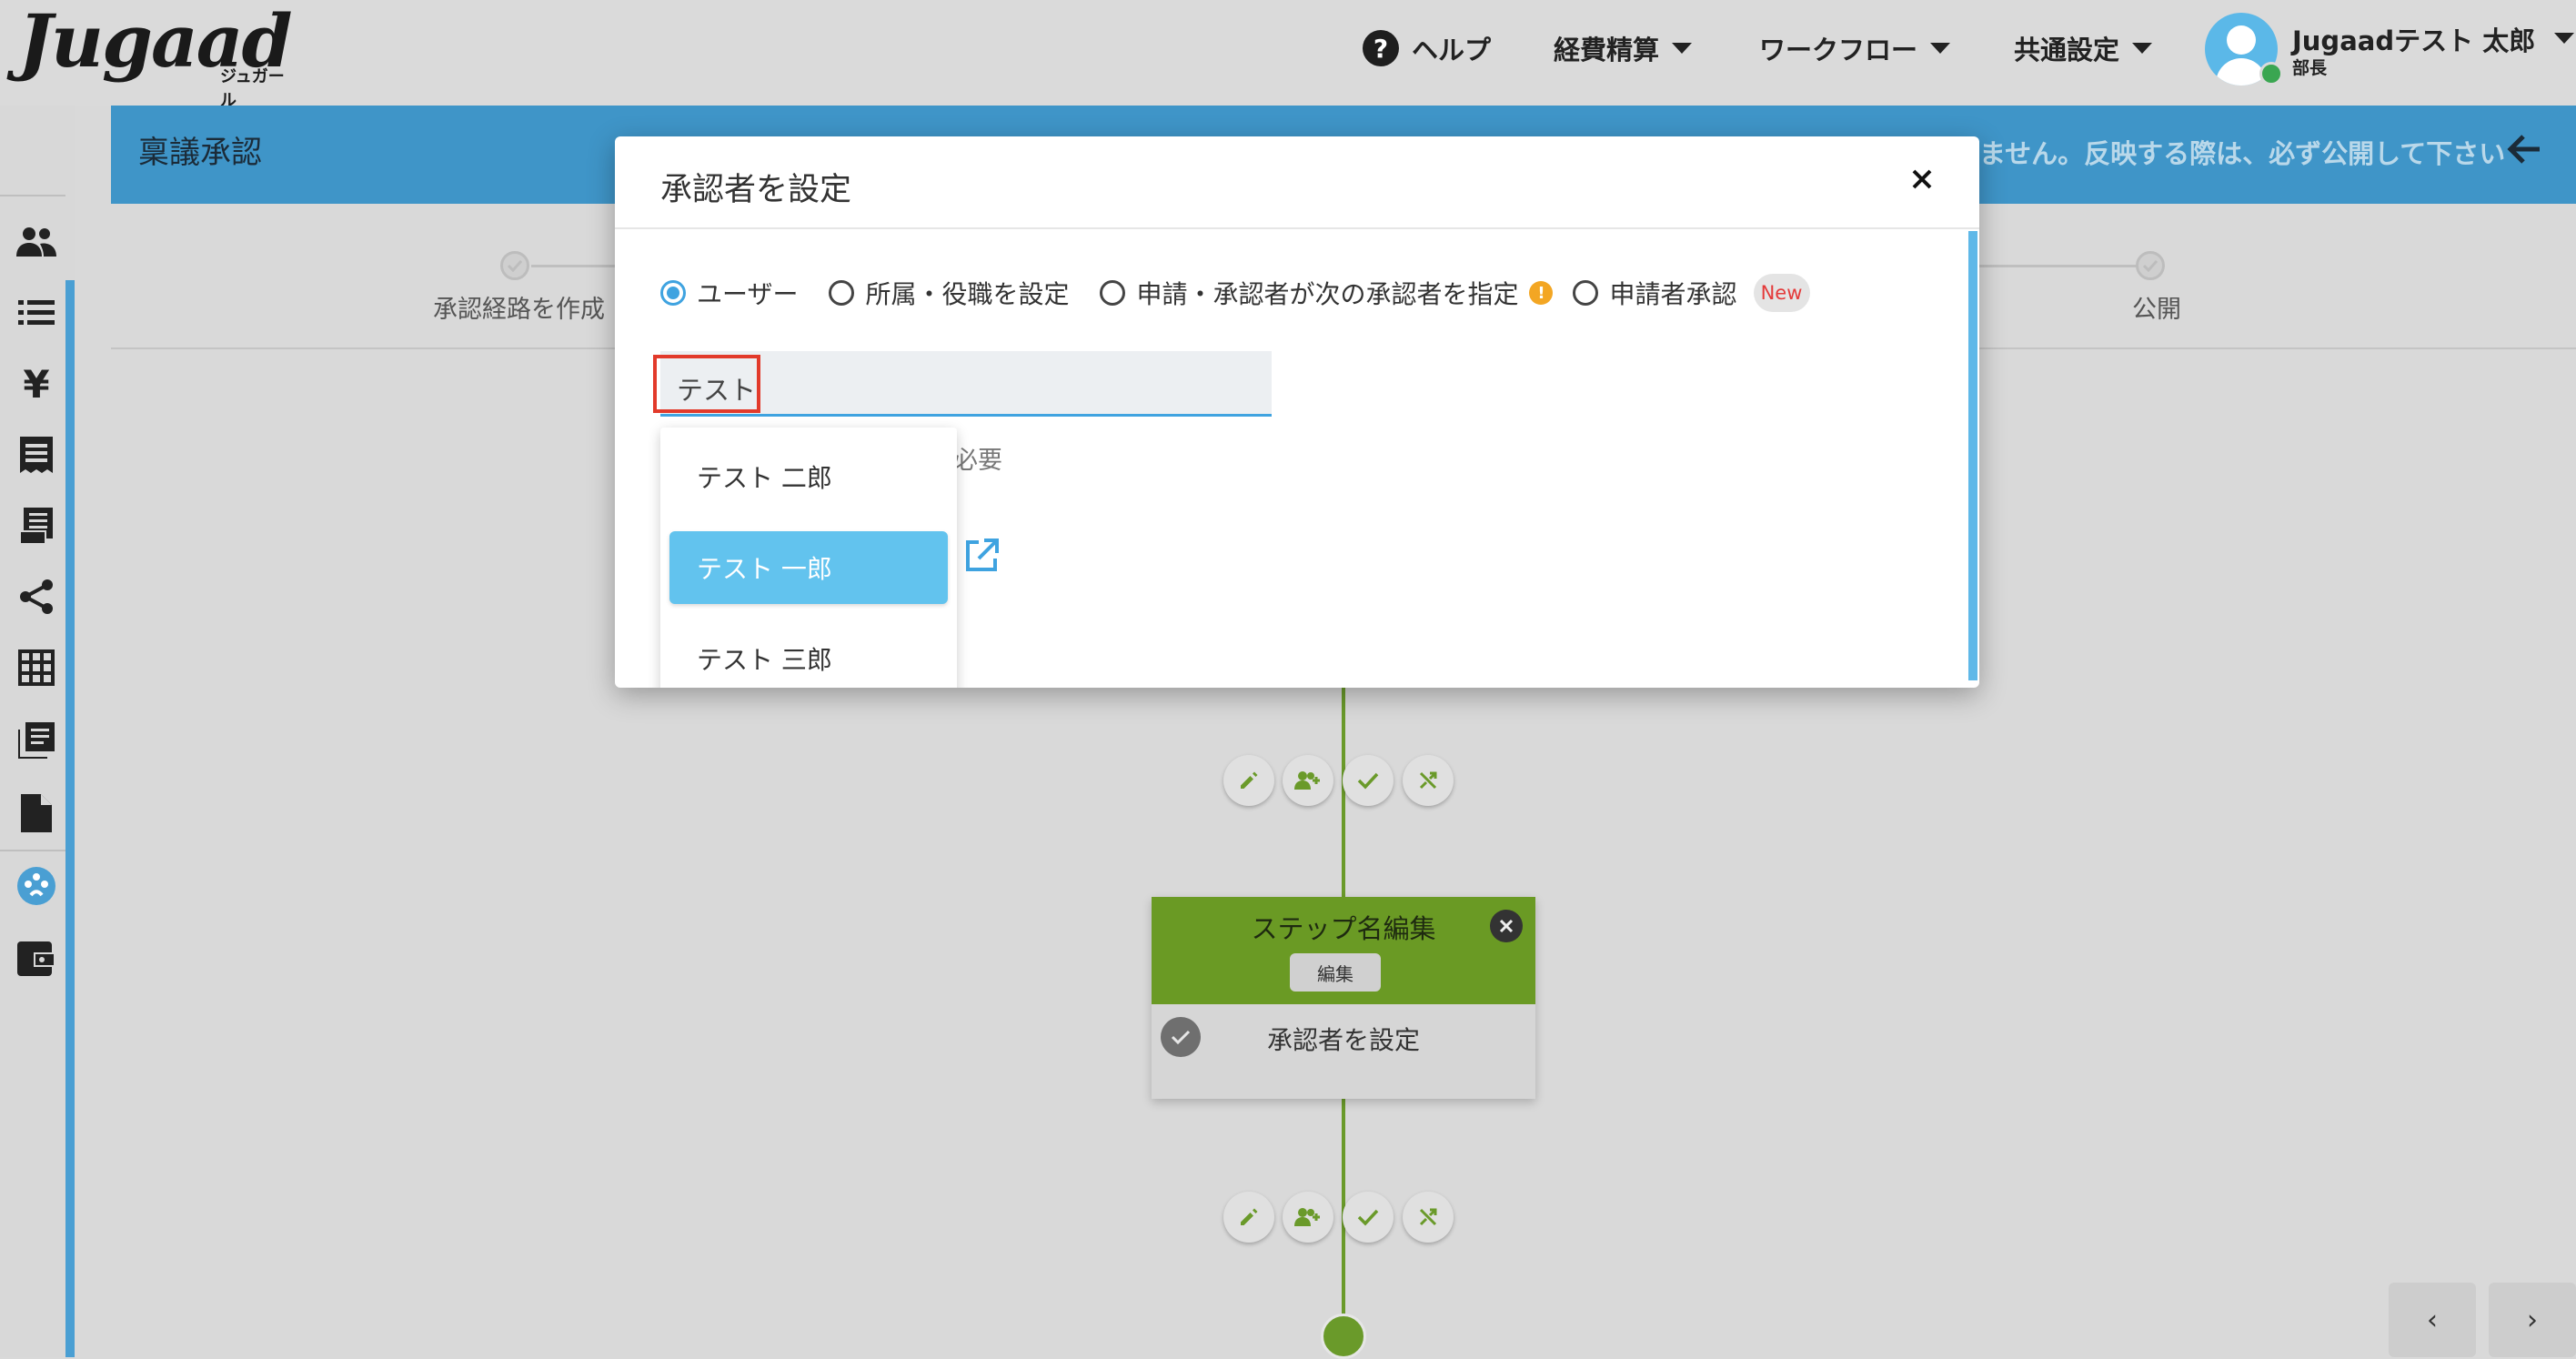 The width and height of the screenshot is (2576, 1359). Describe the element at coordinates (2414, 40) in the screenshot. I see `user-name: Jugaadテスト 太郎` at that location.